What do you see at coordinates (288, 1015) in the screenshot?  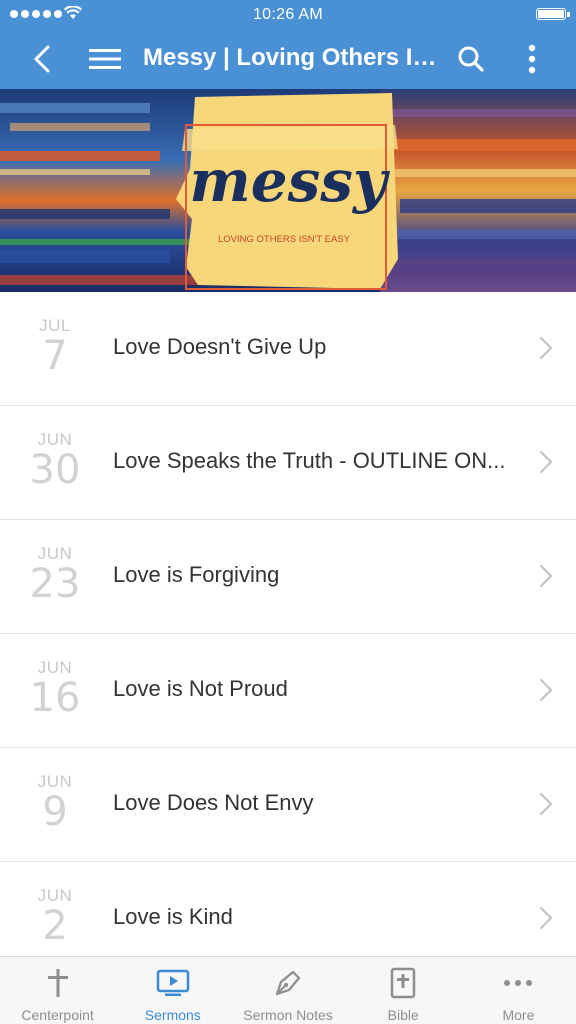 I see `tab-label: Sermon Notes` at bounding box center [288, 1015].